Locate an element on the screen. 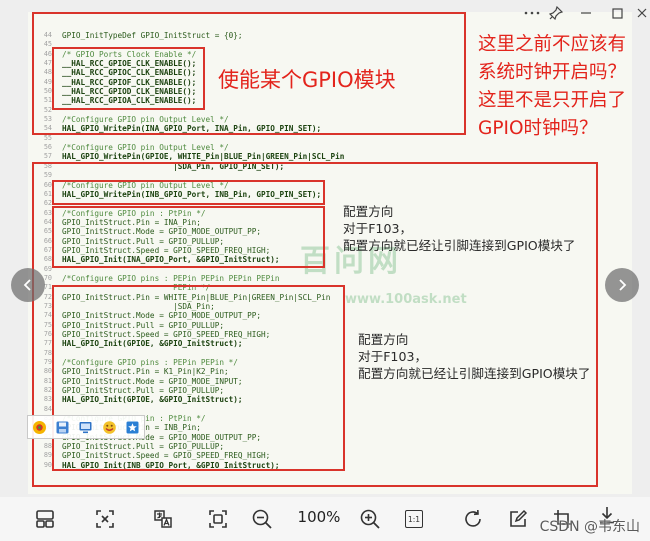  zoom-out-button is located at coordinates (262, 519).